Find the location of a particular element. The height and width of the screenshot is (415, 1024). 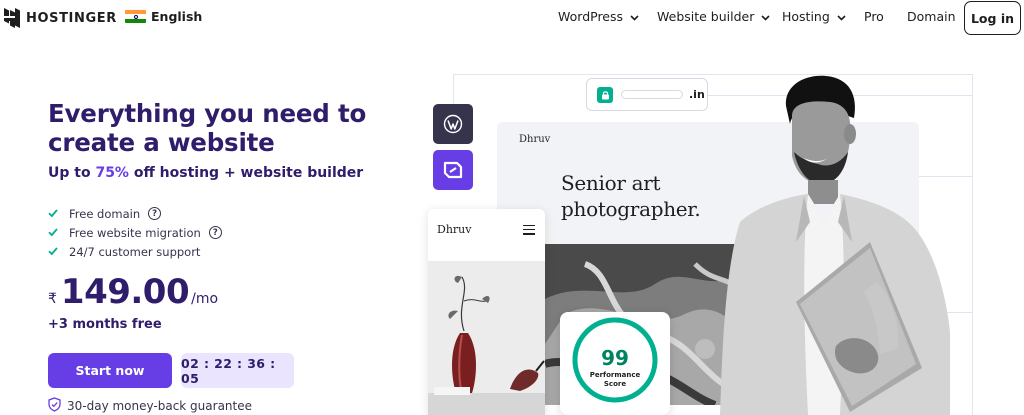

feature-label: Free domain is located at coordinates (105, 213).